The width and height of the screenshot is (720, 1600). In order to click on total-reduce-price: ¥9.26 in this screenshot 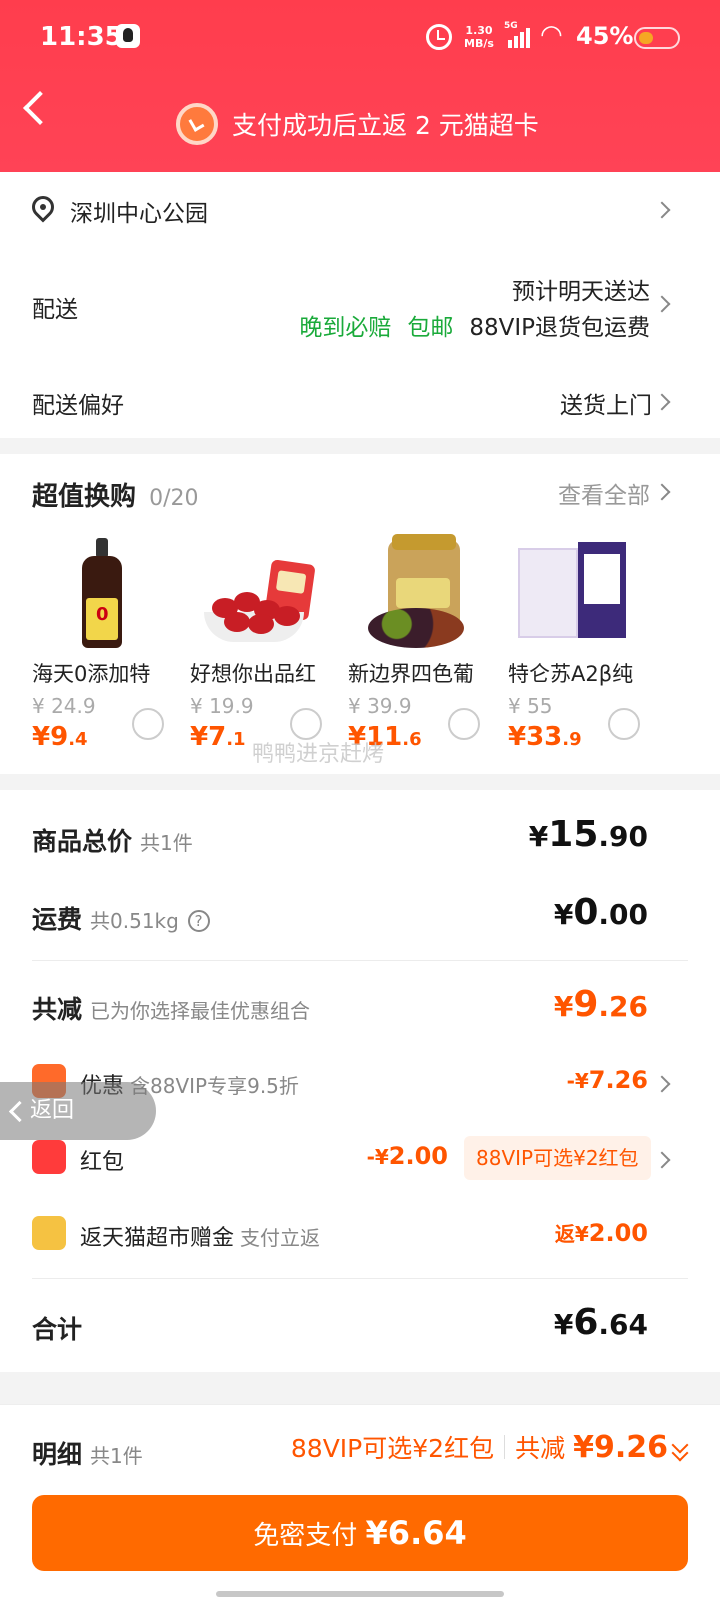, I will do `click(600, 1004)`.